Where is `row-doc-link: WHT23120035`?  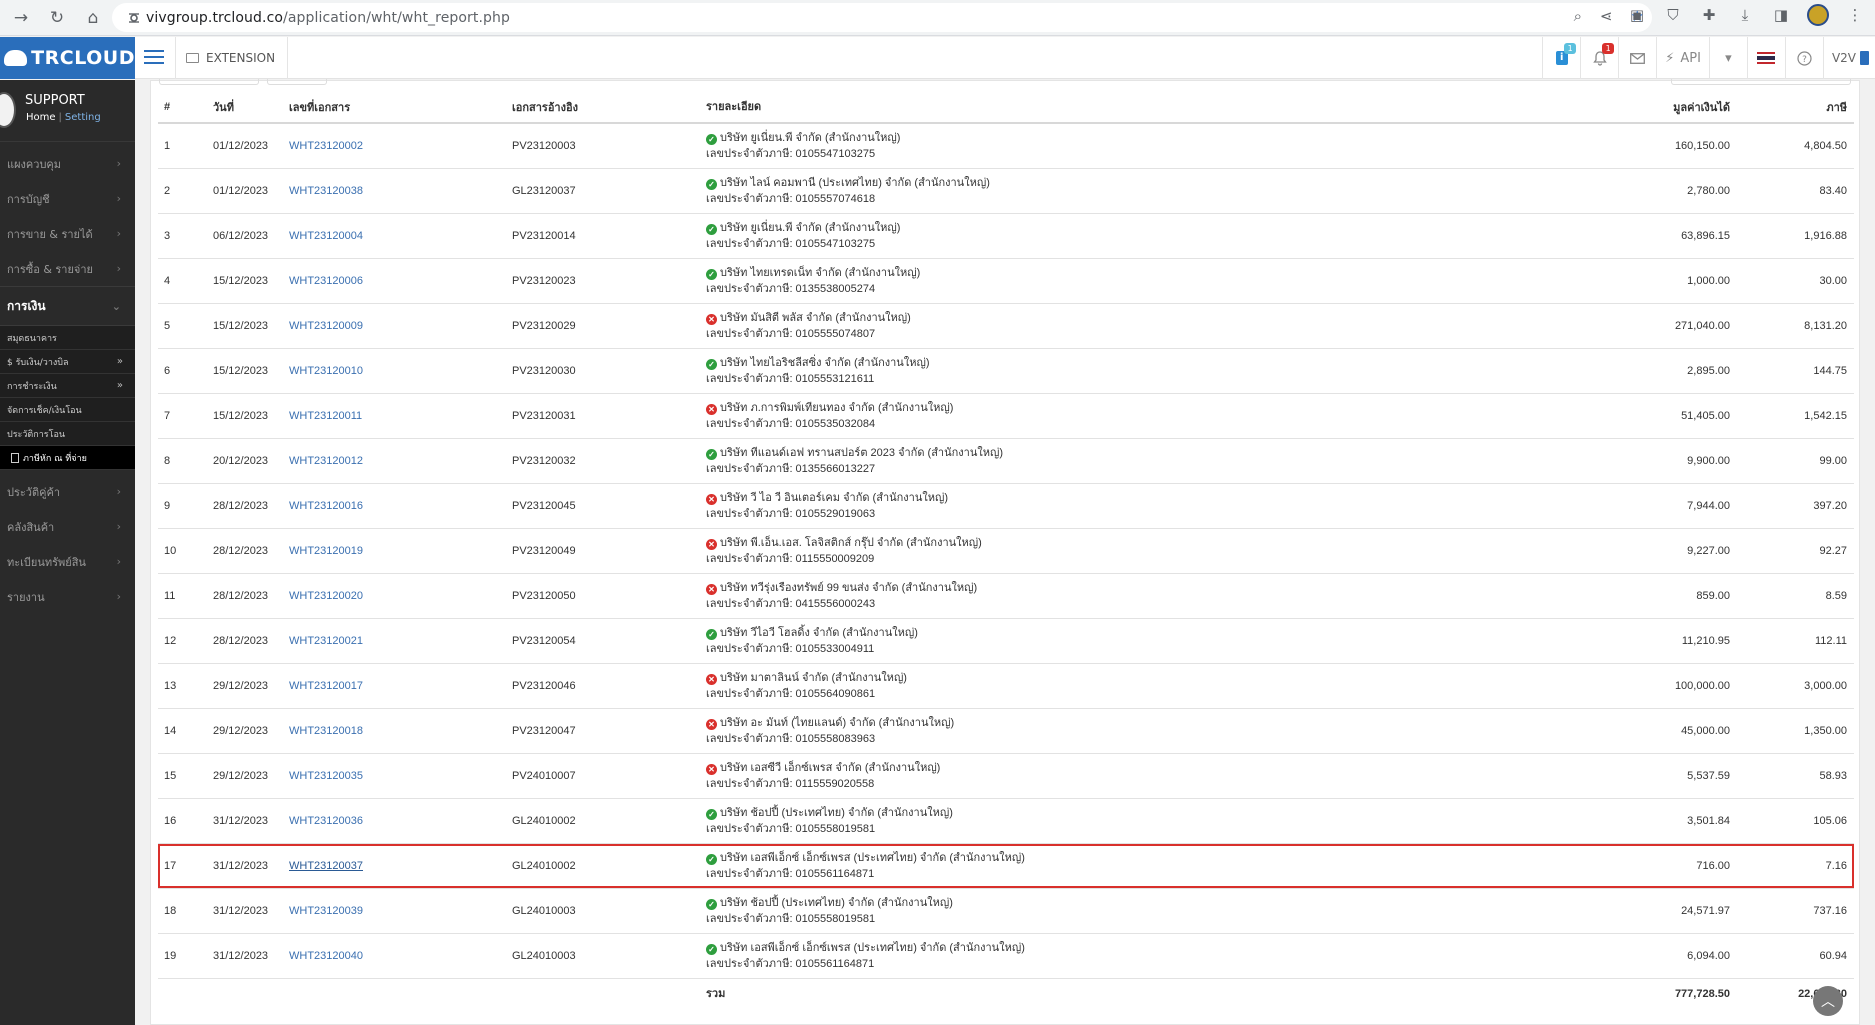
row-doc-link: WHT23120035 is located at coordinates (326, 776).